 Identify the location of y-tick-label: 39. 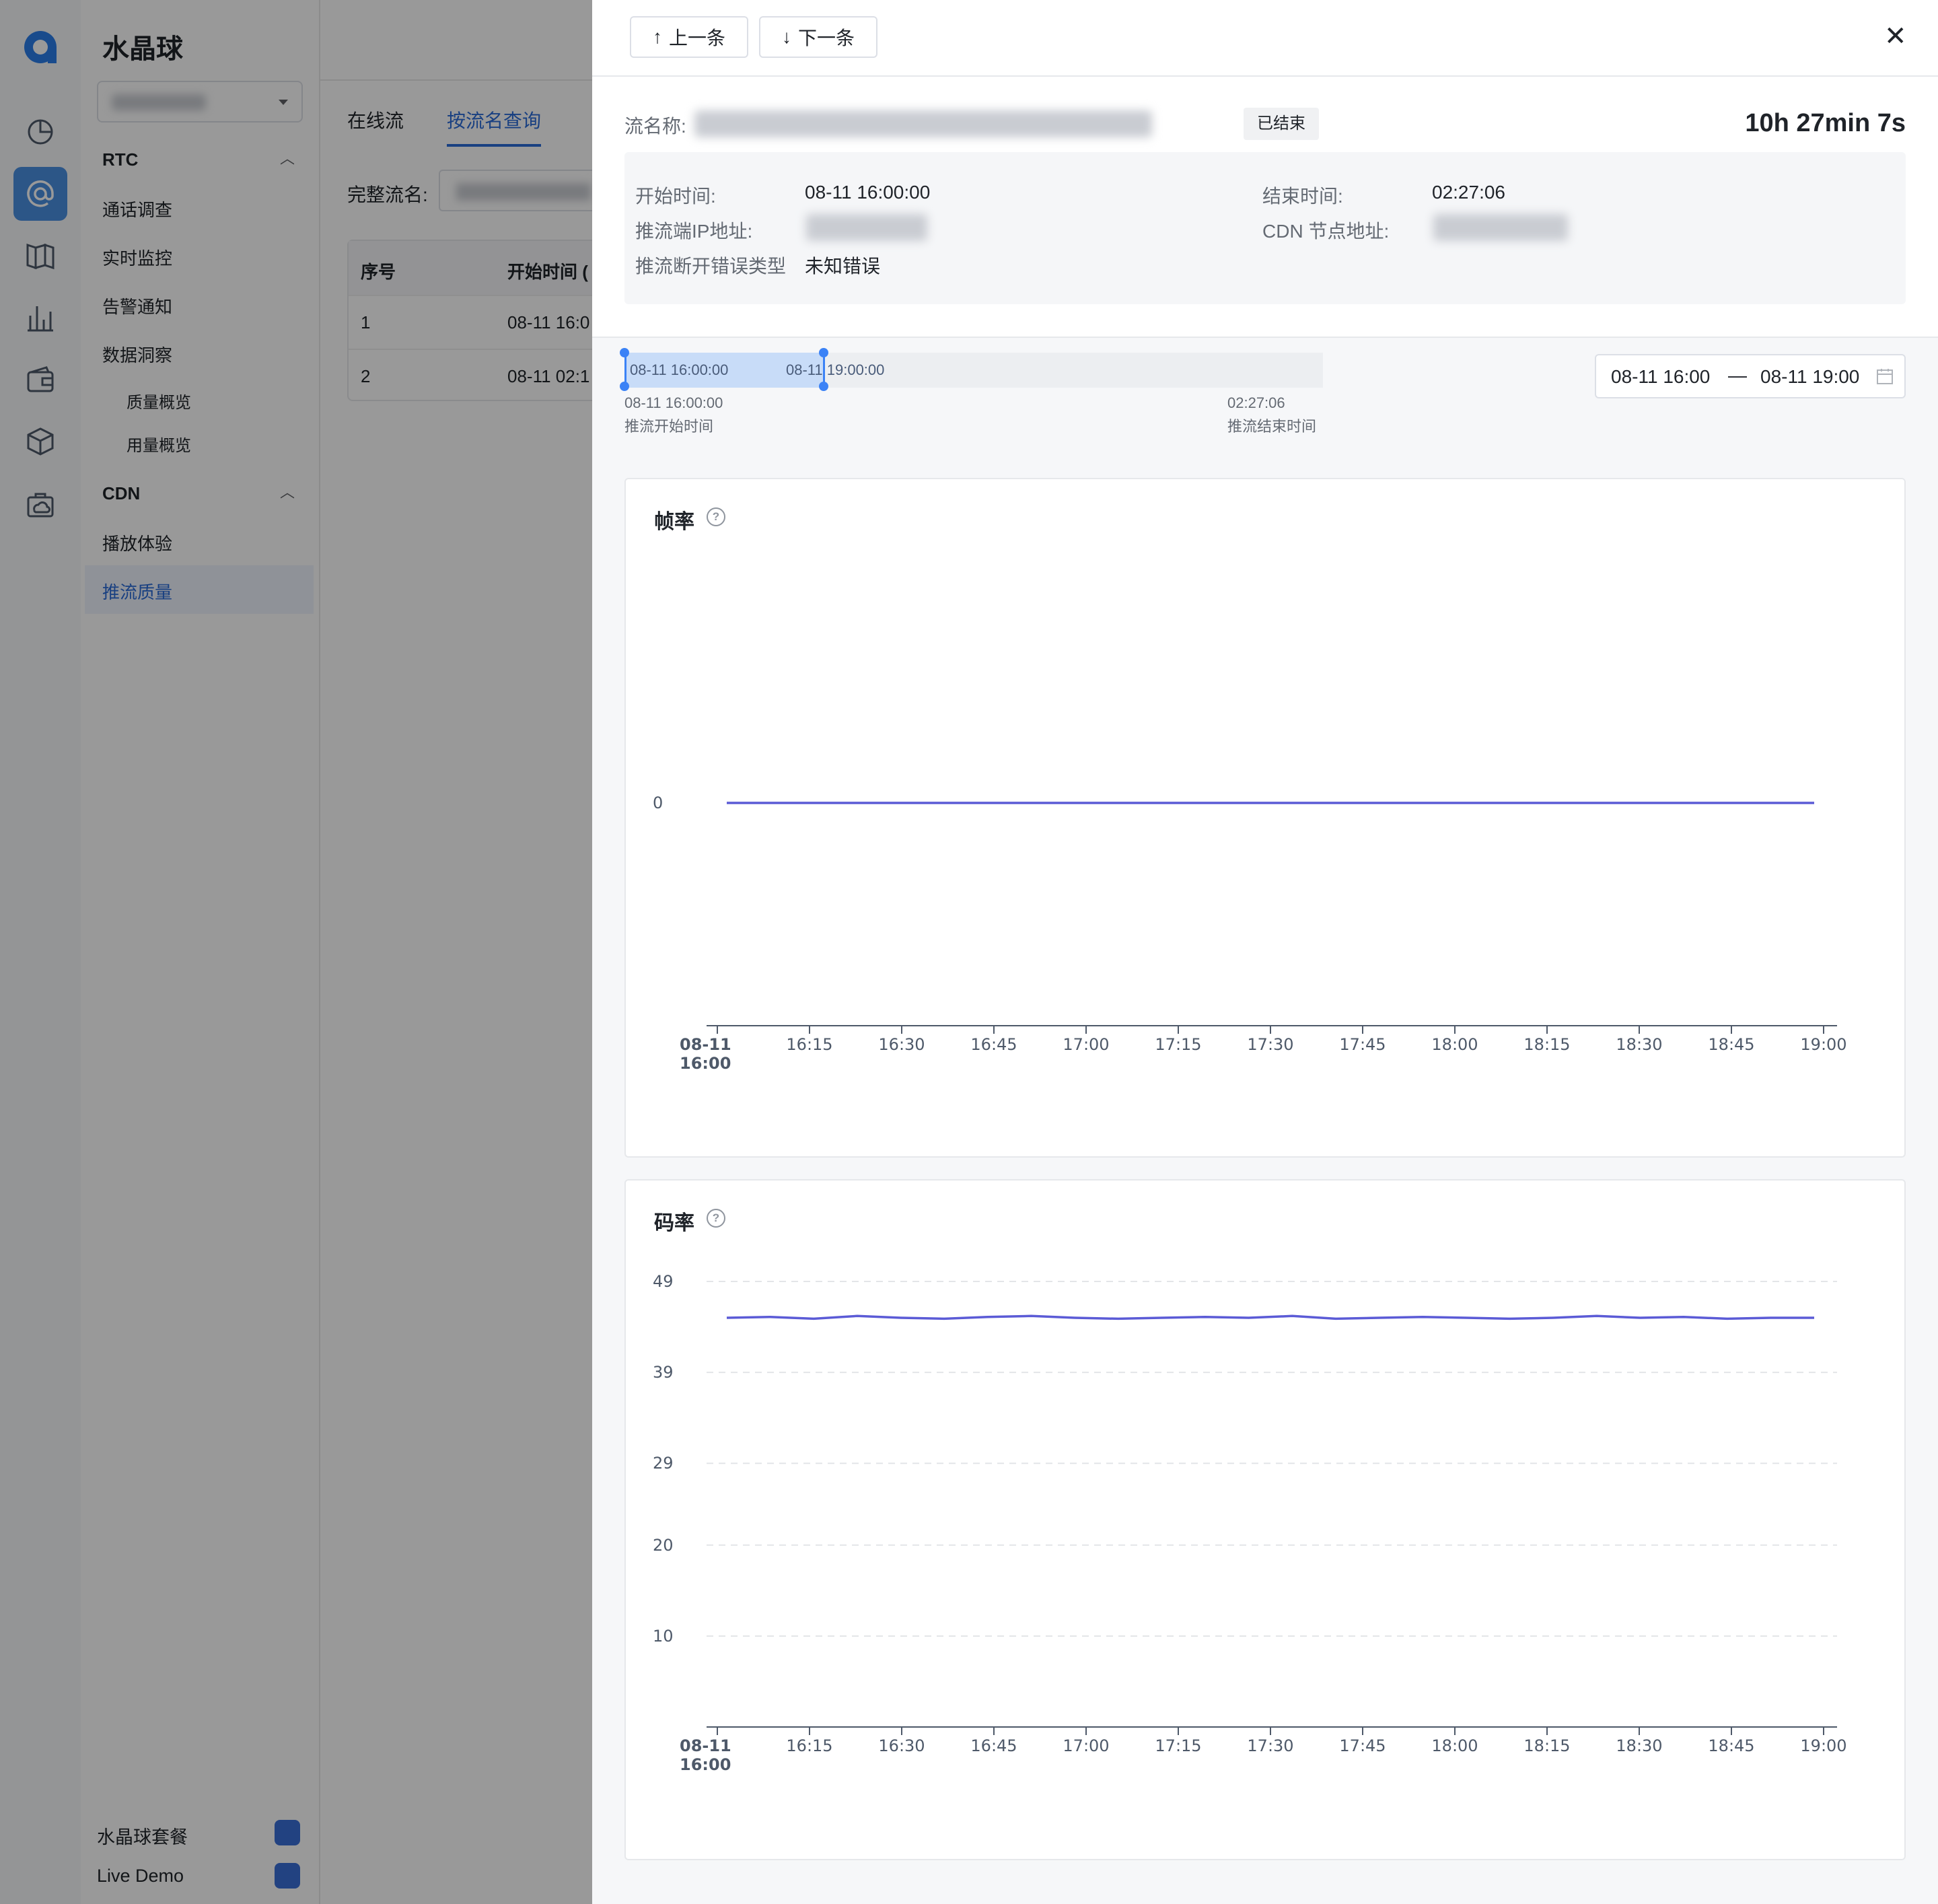
(664, 1372).